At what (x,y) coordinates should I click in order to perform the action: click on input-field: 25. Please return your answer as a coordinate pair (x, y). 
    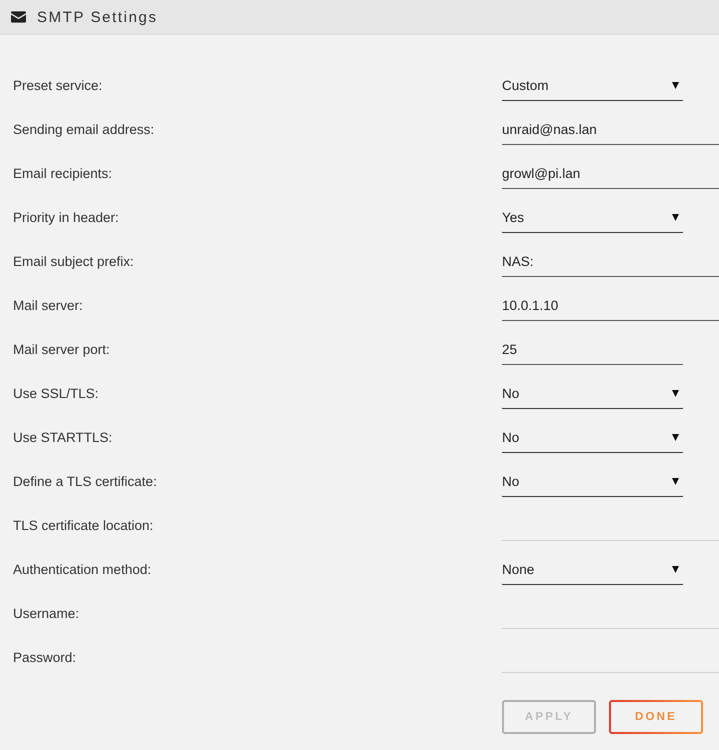
    Looking at the image, I should click on (592, 350).